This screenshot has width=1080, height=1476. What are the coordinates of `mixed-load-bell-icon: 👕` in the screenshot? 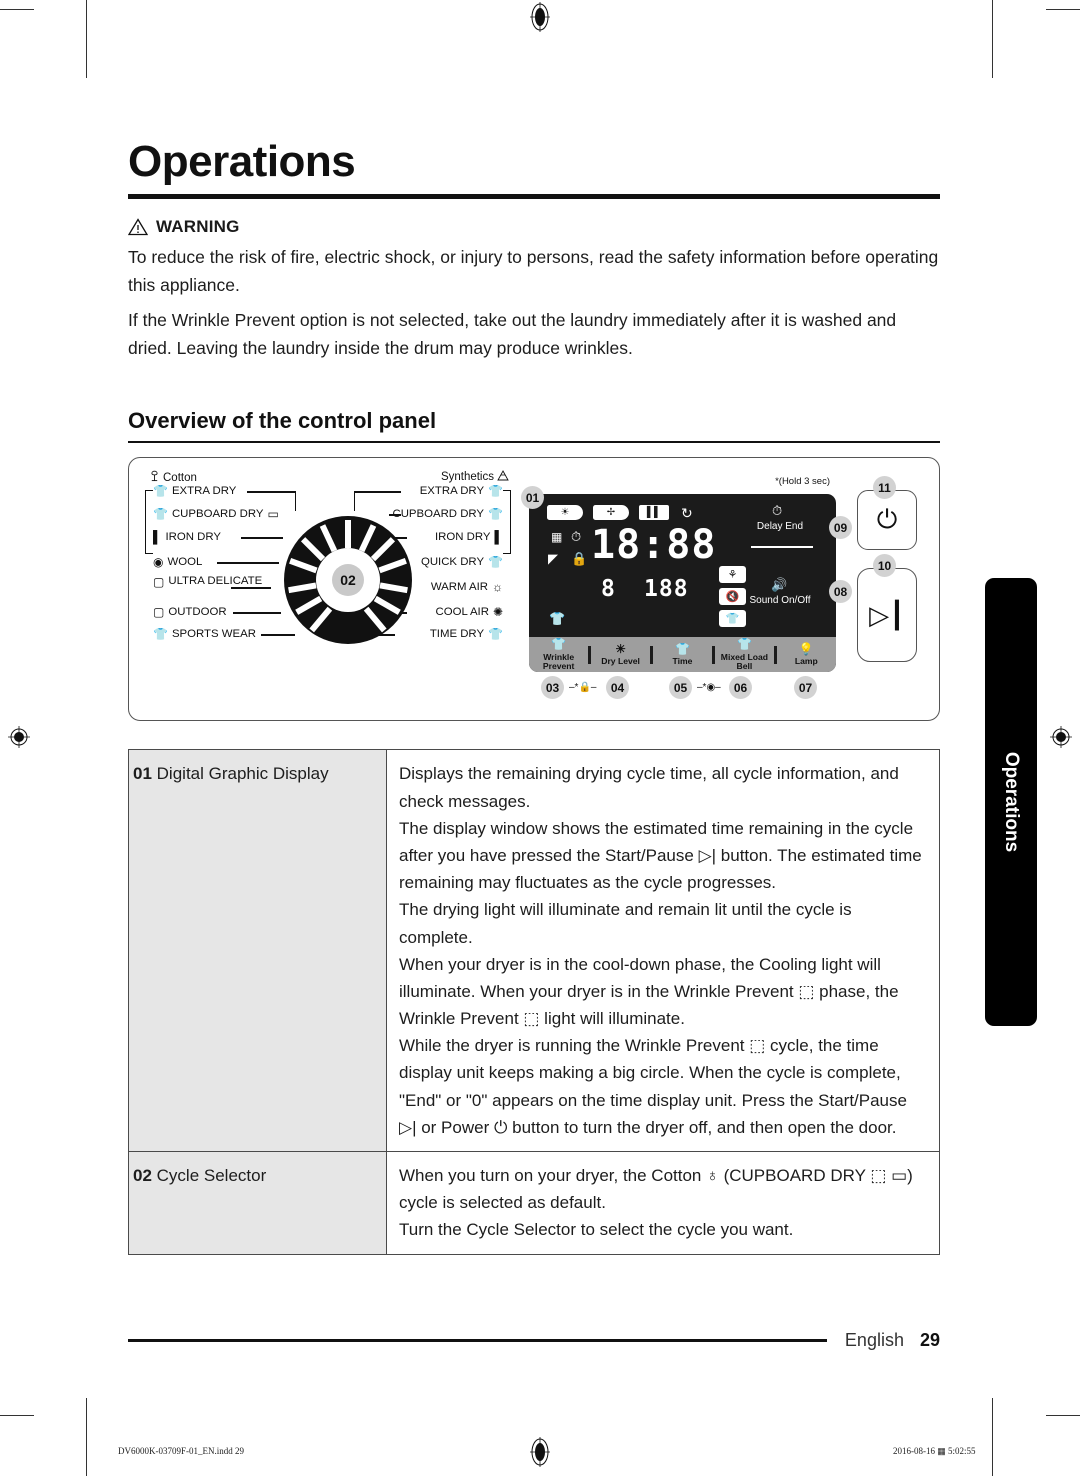 It's located at (744, 644).